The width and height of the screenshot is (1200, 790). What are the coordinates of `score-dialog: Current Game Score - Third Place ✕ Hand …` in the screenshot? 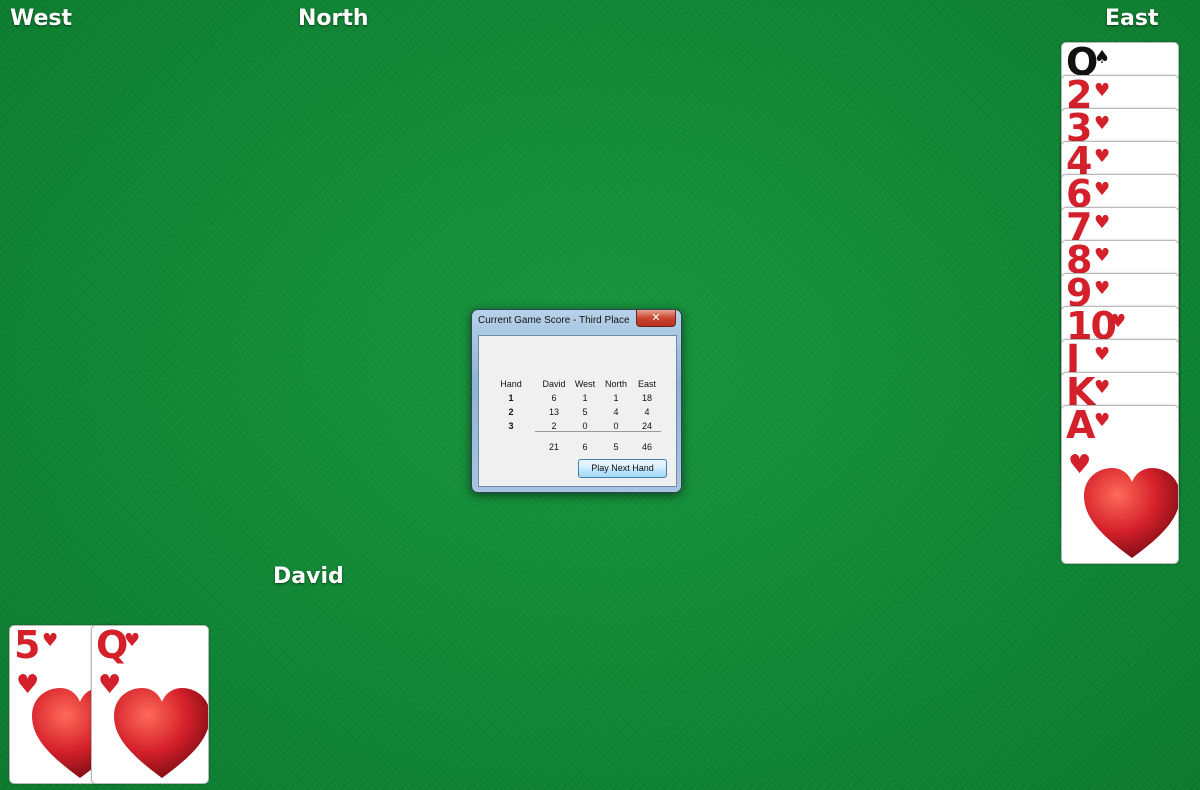 It's located at (576, 401).